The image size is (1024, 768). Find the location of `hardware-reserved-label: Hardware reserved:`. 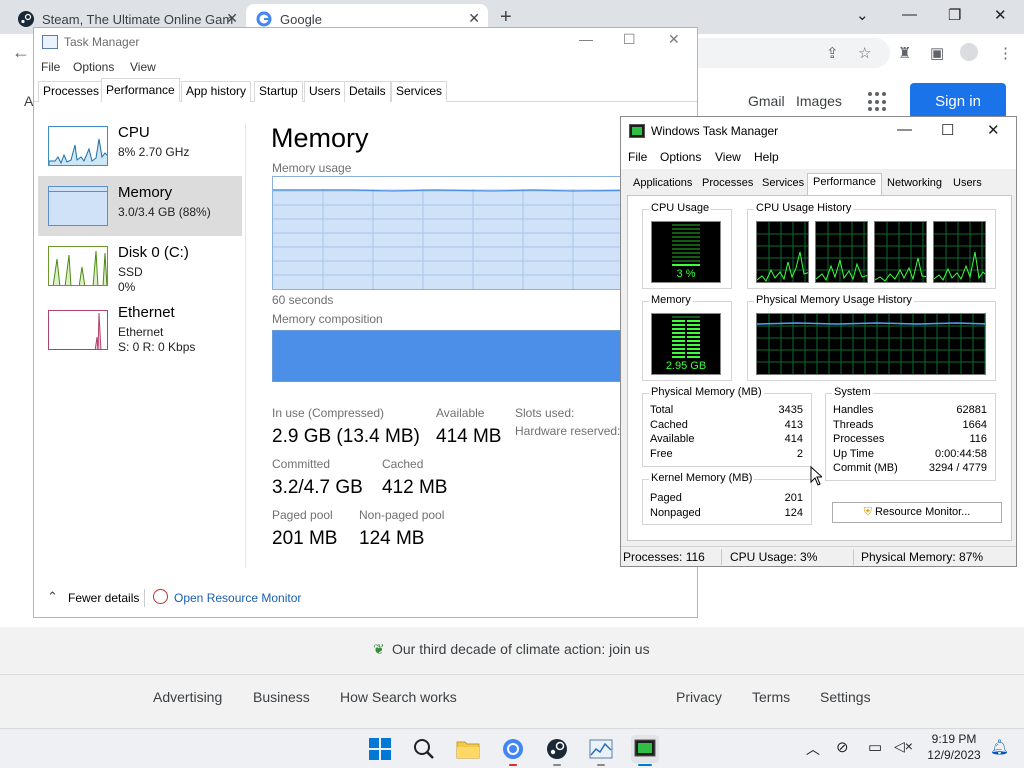

hardware-reserved-label: Hardware reserved: is located at coordinates (568, 431).